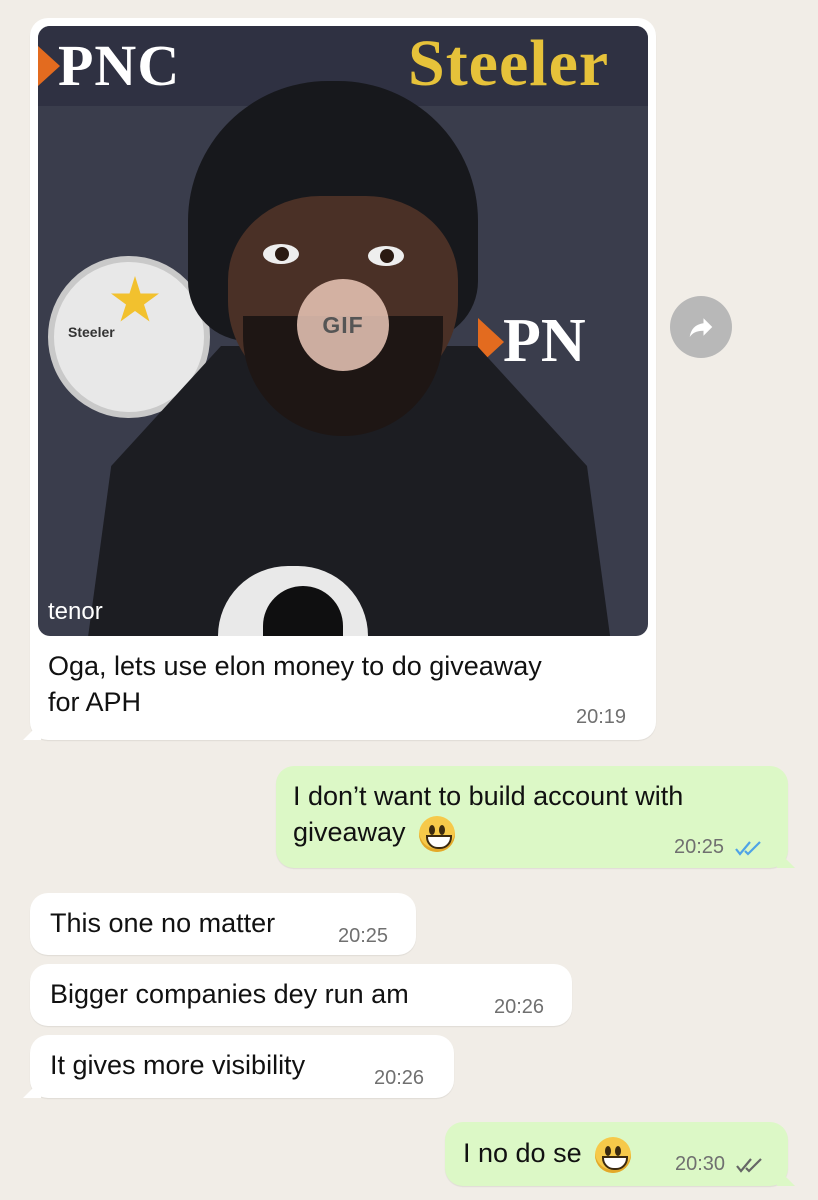 The height and width of the screenshot is (1200, 818). I want to click on message-text-line: Oga, lets use elon money to do giveaway, so click(295, 666).